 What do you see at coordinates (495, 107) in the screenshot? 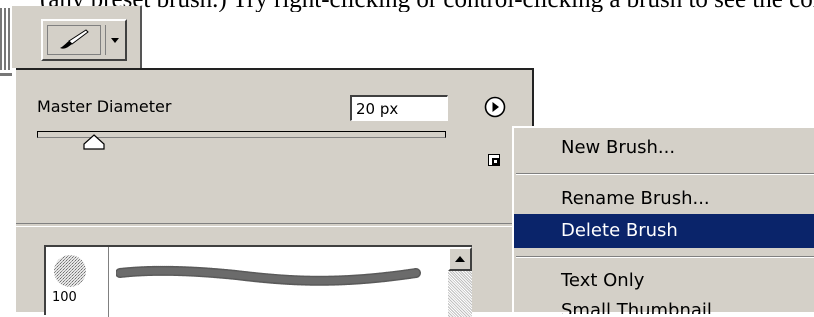
I see `circle-arrow-right-icon` at bounding box center [495, 107].